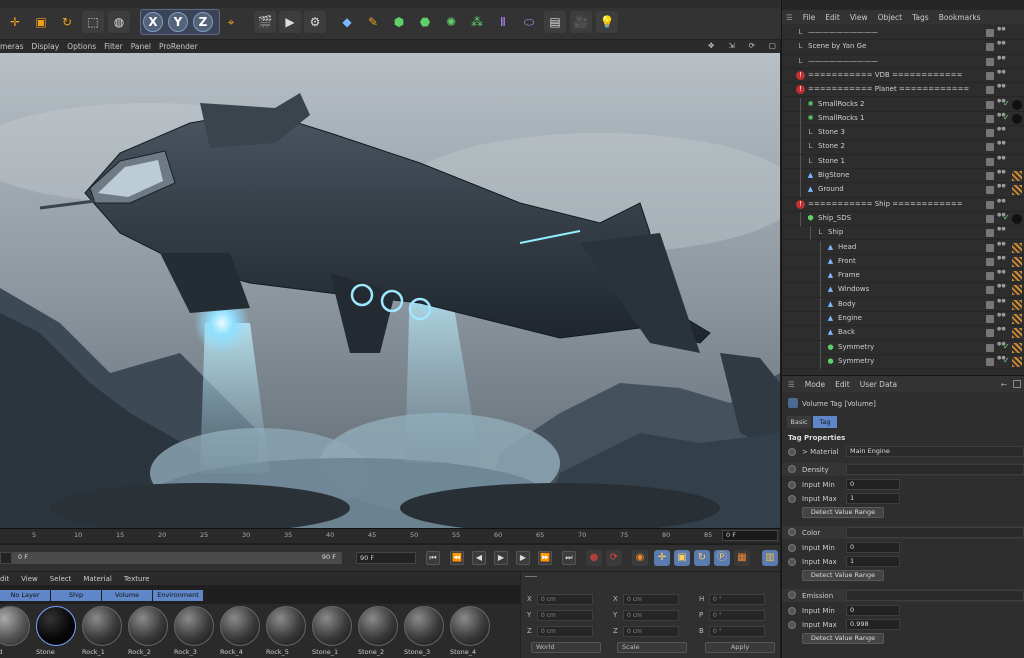  I want to click on object-row: L Ship ●●, so click(903, 233).